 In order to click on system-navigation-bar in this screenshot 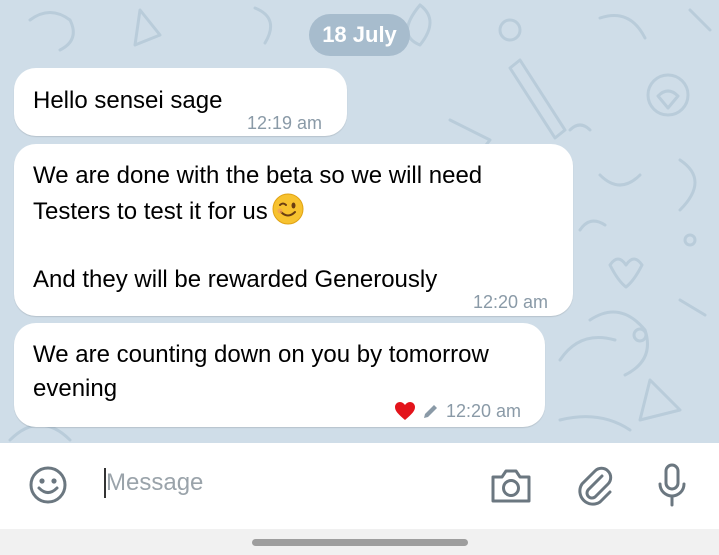, I will do `click(359, 542)`.